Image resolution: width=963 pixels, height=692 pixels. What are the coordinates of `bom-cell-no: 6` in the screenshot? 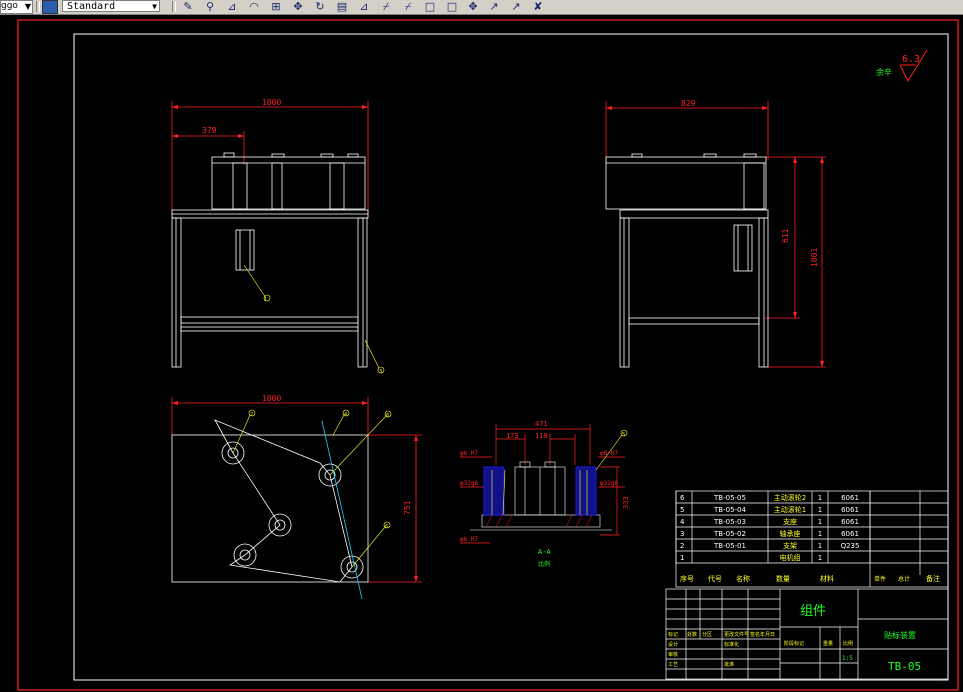 It's located at (682, 498).